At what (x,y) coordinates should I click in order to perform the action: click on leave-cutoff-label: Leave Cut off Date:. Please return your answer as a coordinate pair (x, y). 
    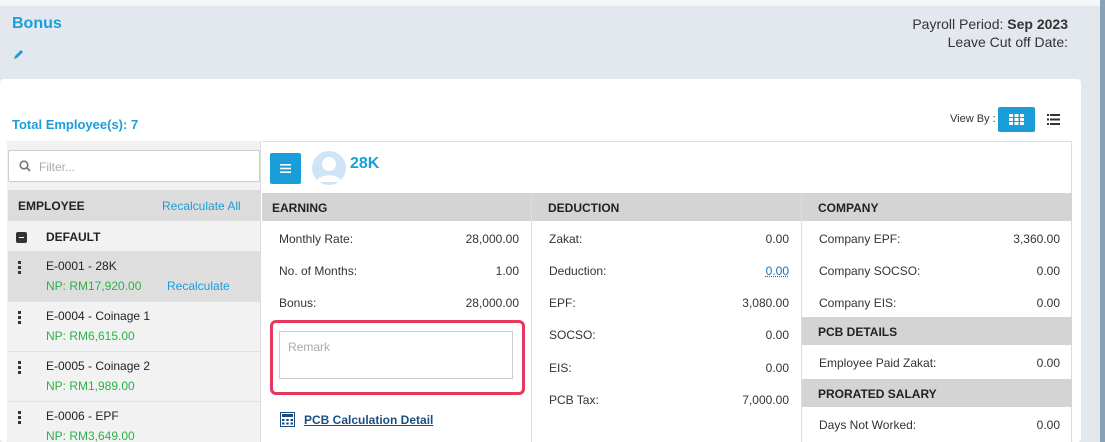
    Looking at the image, I should click on (1007, 42).